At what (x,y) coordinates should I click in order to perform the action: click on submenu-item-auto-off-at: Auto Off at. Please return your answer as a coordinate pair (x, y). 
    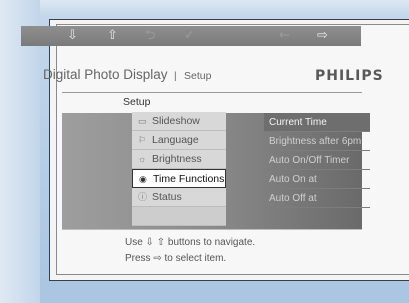
    Looking at the image, I should click on (317, 198).